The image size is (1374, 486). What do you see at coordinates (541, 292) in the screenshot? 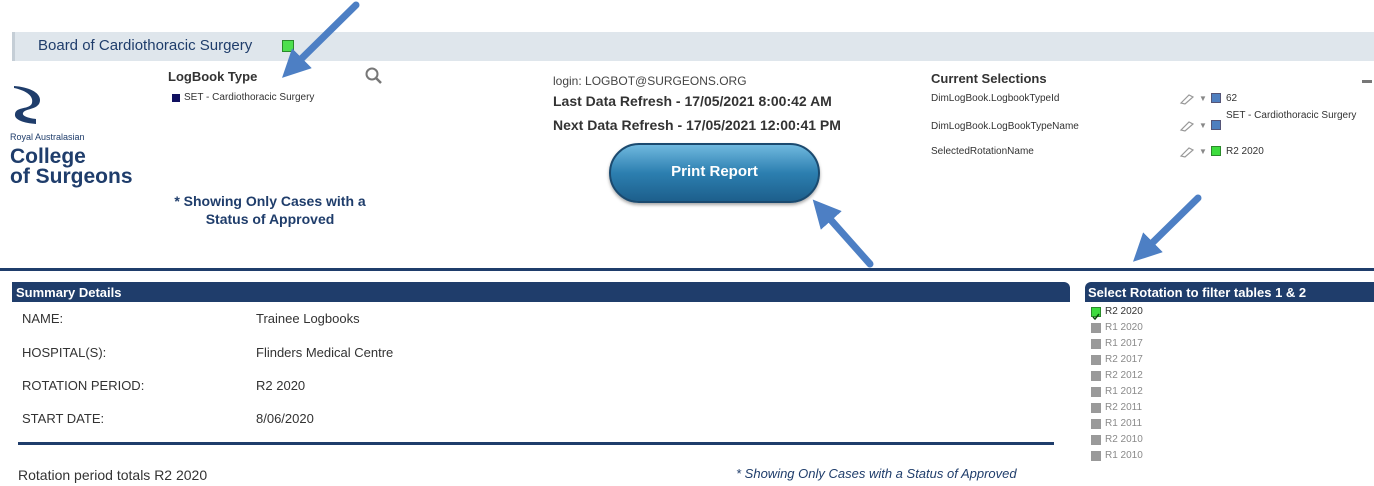
I see `summary-header-bar` at bounding box center [541, 292].